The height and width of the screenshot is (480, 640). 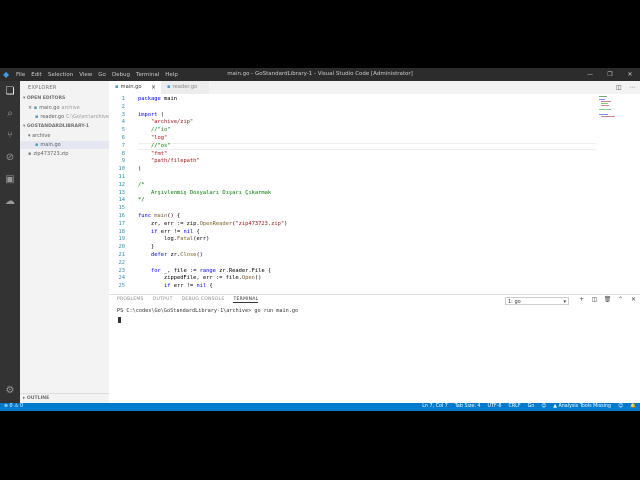 What do you see at coordinates (581, 299) in the screenshot?
I see `new-terminal-icon: +` at bounding box center [581, 299].